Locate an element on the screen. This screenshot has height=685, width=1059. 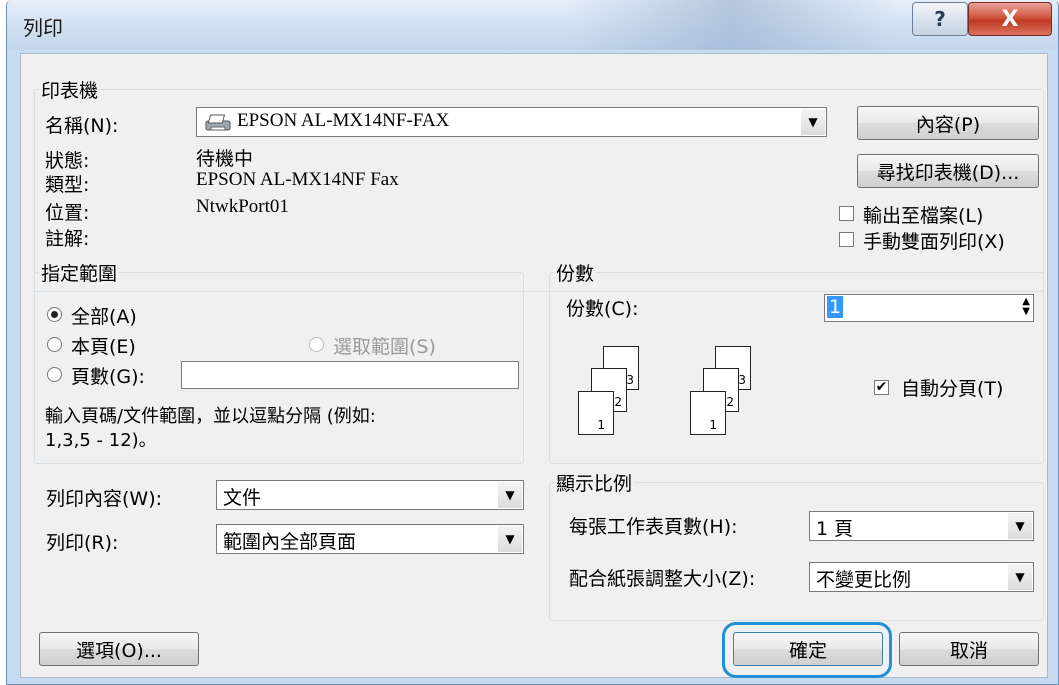
close-icon: X is located at coordinates (1010, 19).